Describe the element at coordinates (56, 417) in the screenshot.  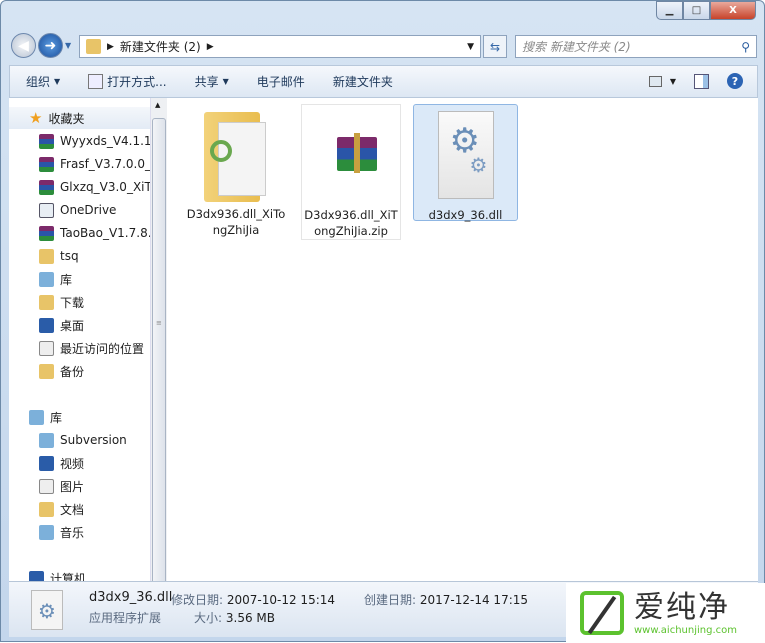
I see `sidebar-item-label: 库` at that location.